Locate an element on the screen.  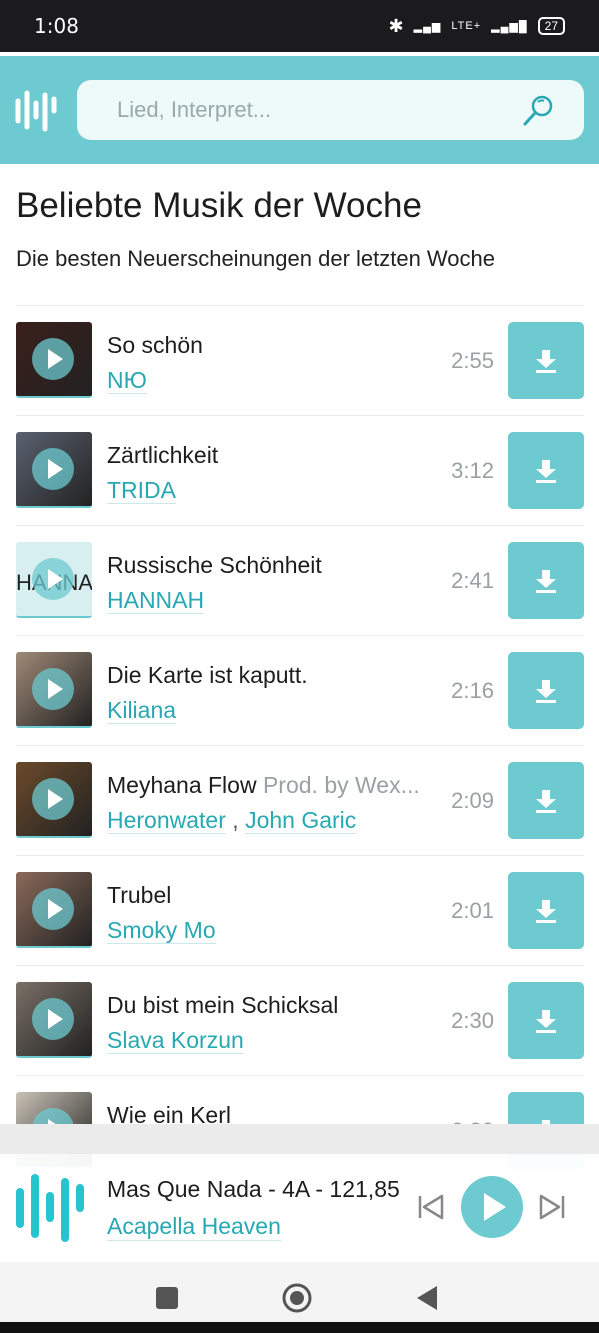
nav-bottom-strip is located at coordinates (299, 1327).